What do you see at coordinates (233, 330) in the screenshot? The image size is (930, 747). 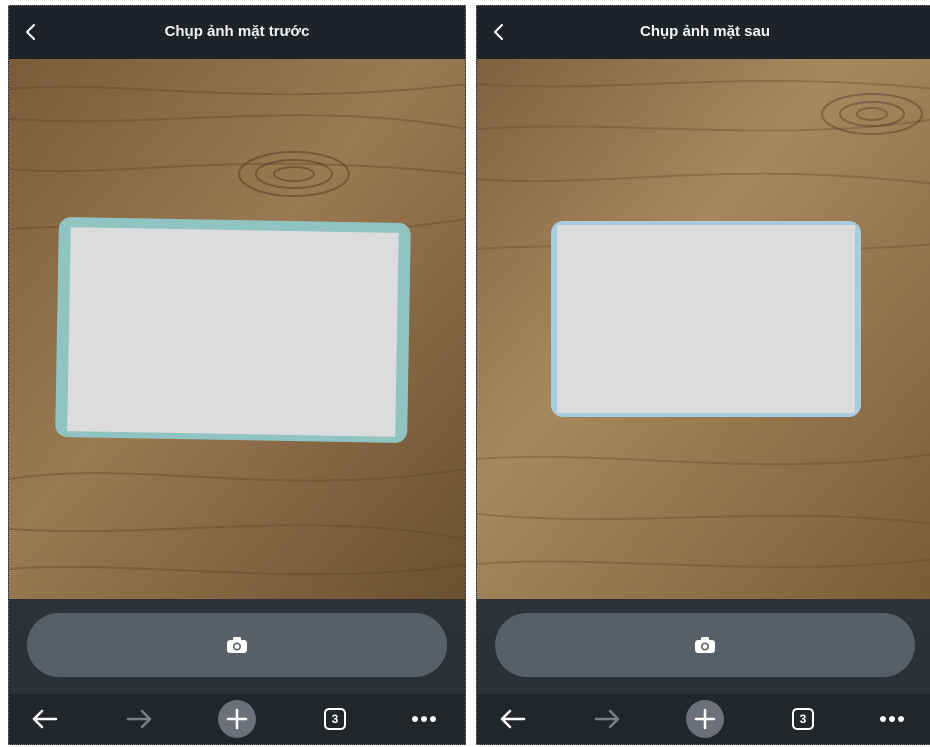 I see `id-card-front` at bounding box center [233, 330].